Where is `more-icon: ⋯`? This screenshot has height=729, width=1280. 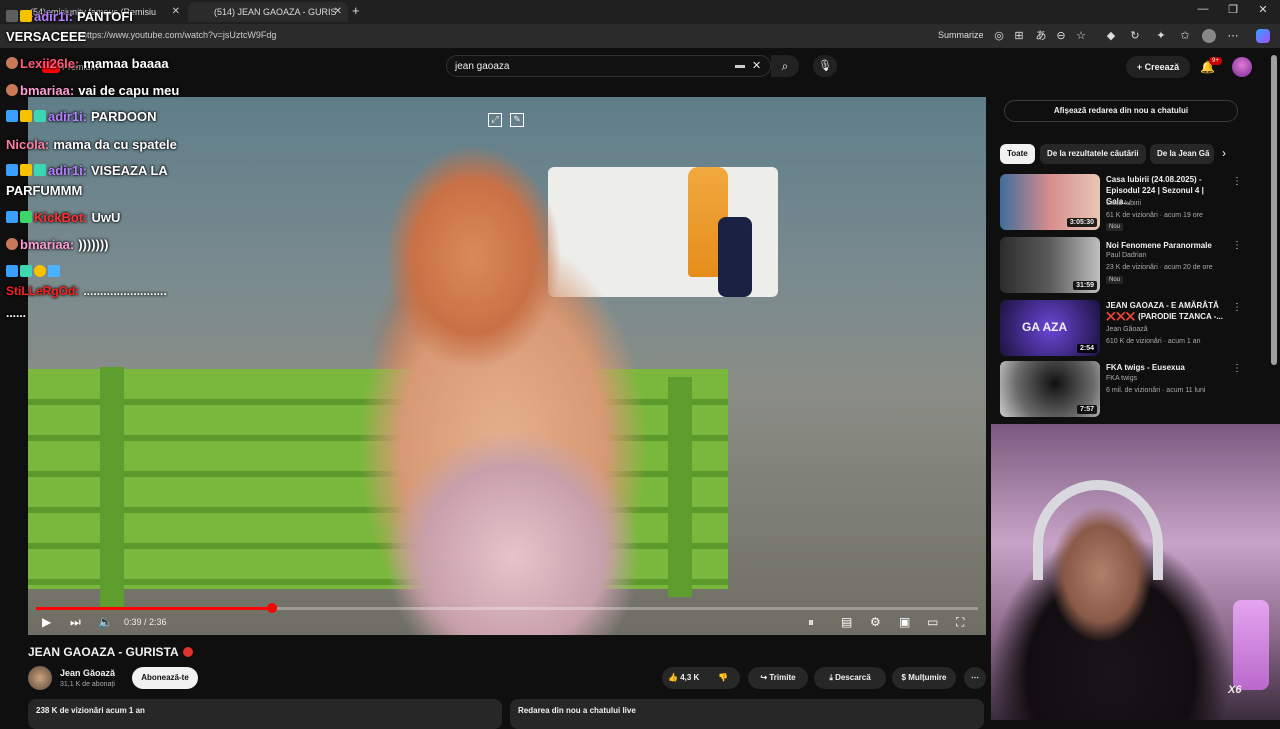
more-icon: ⋯ is located at coordinates (1233, 36).